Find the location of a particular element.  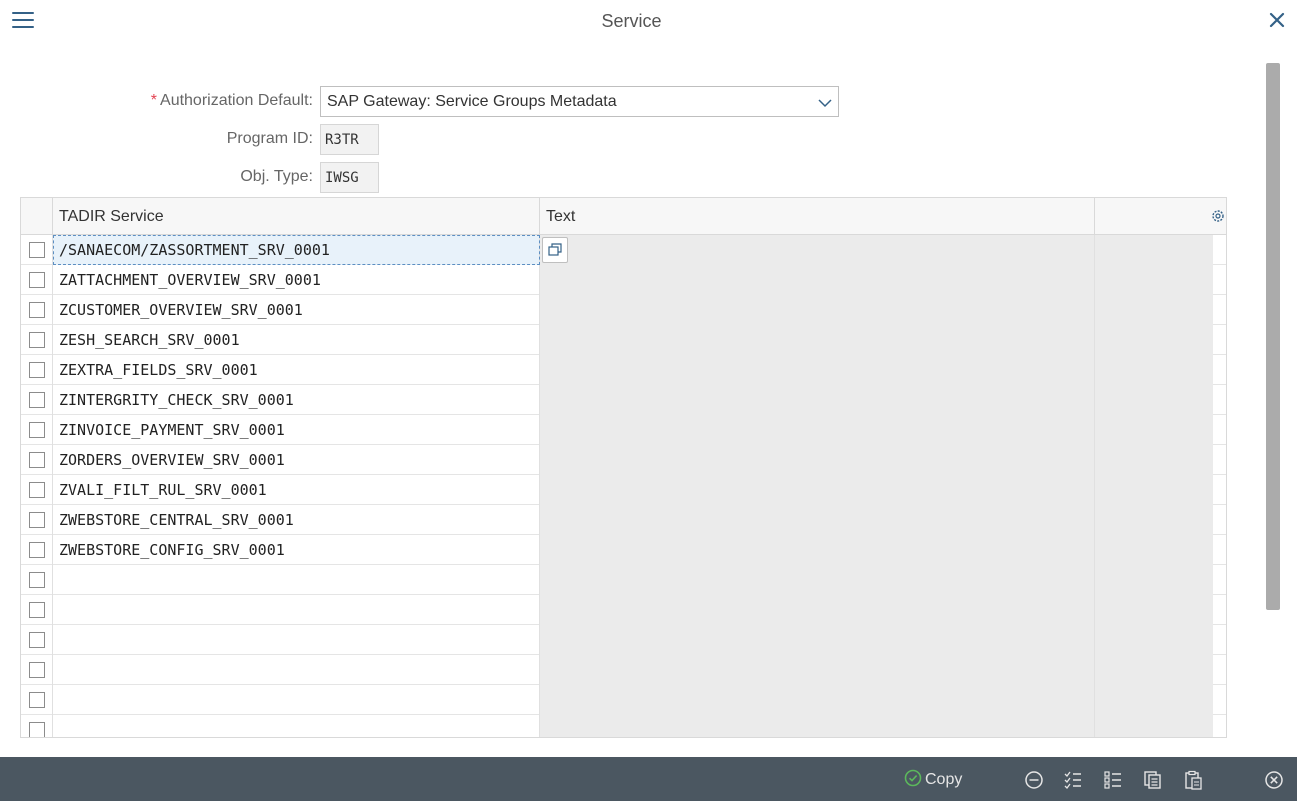

authorization-default-label-text: Authorization Default: is located at coordinates (236, 100).